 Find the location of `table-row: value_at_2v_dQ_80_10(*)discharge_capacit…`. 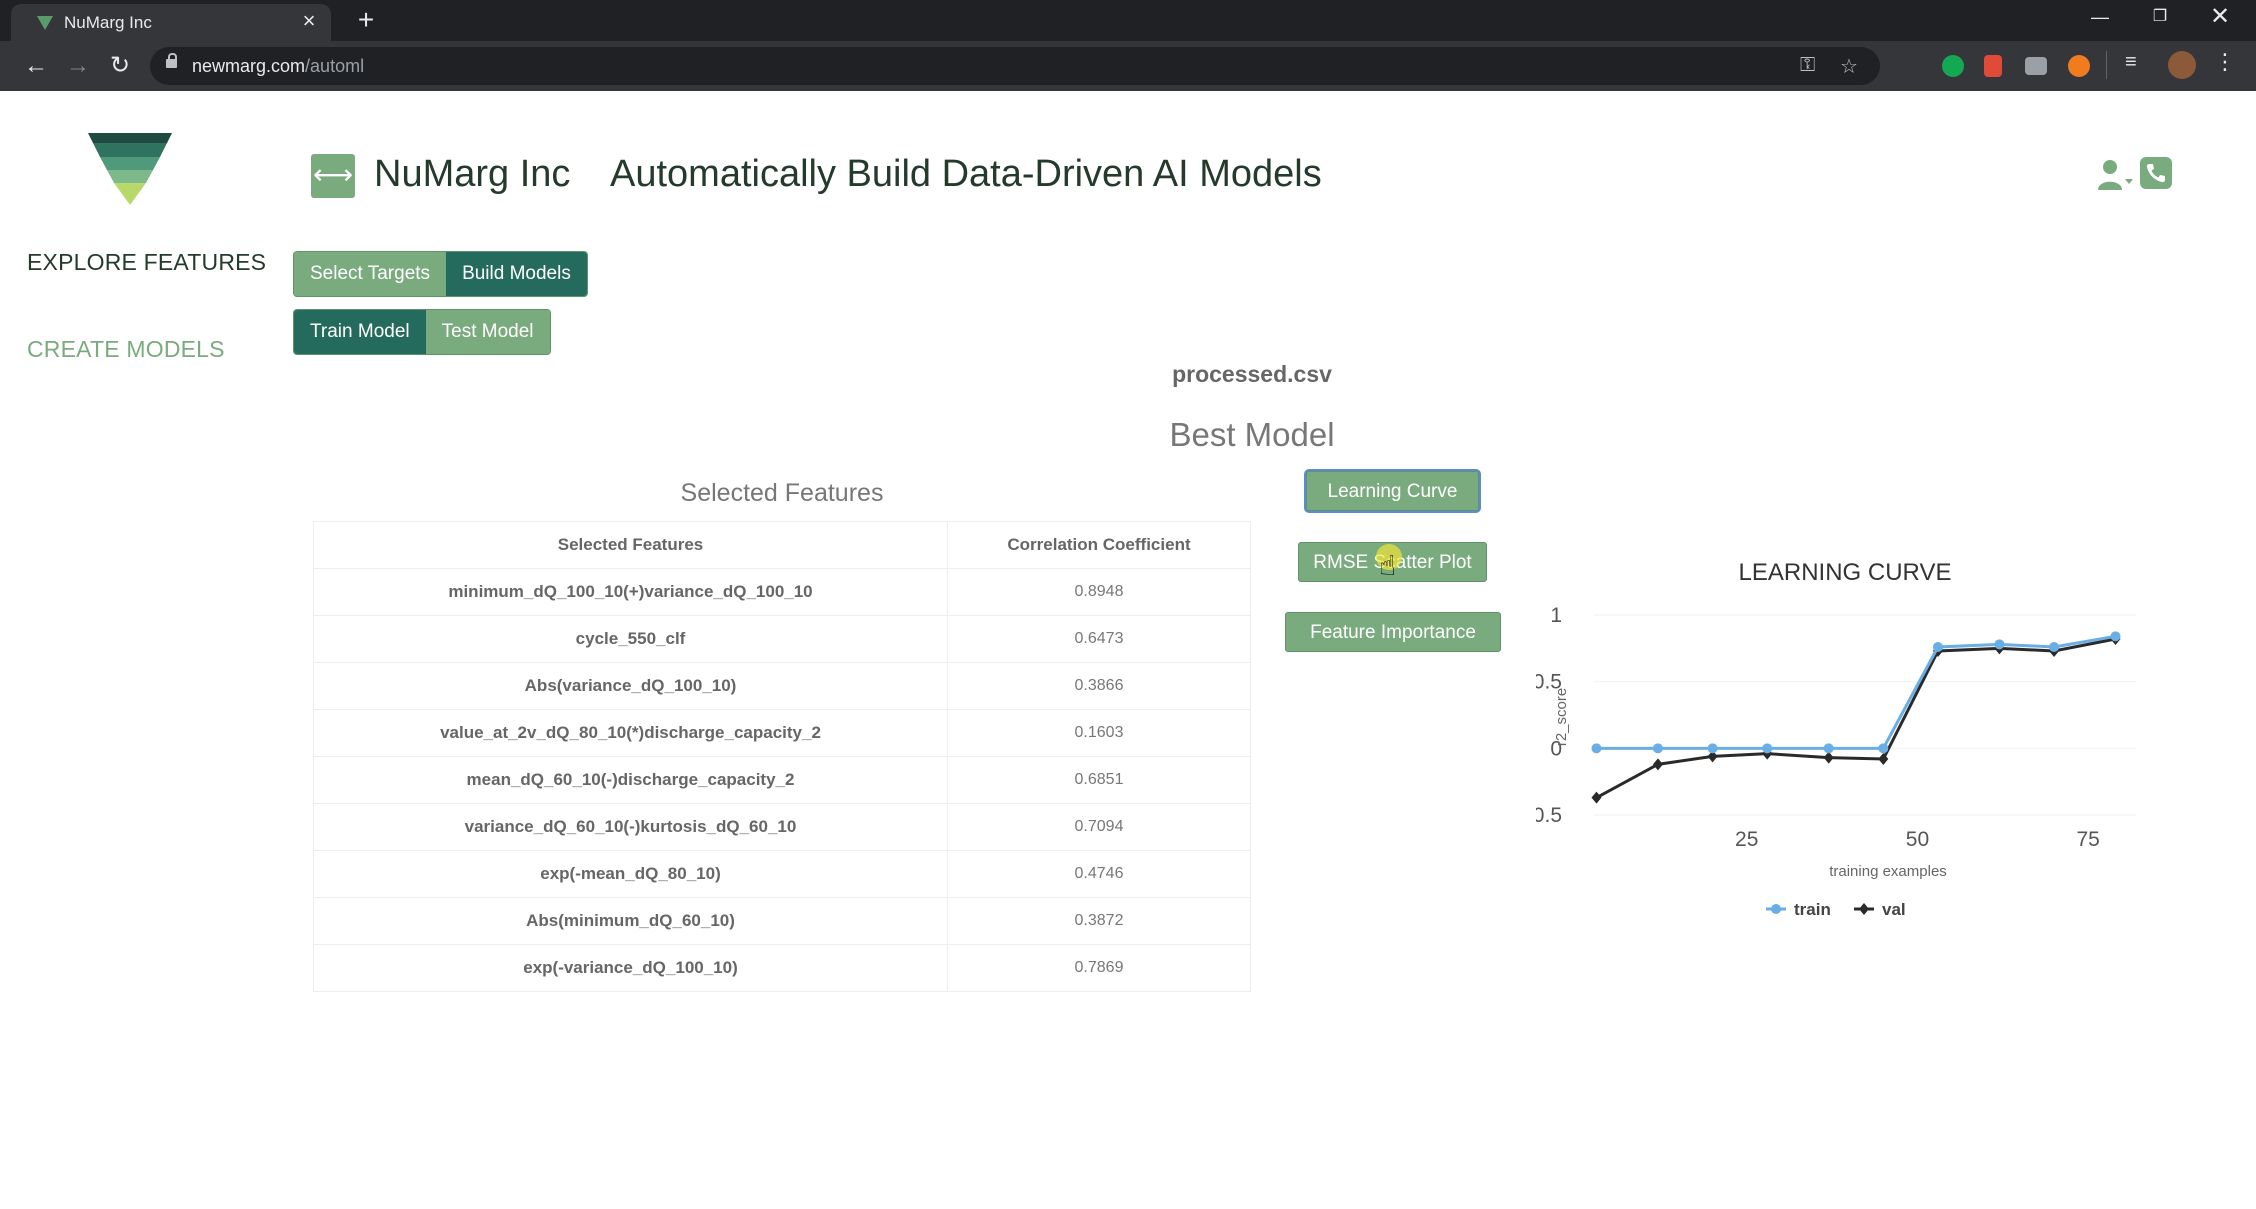

table-row: value_at_2v_dQ_80_10(*)discharge_capacit… is located at coordinates (782, 733).